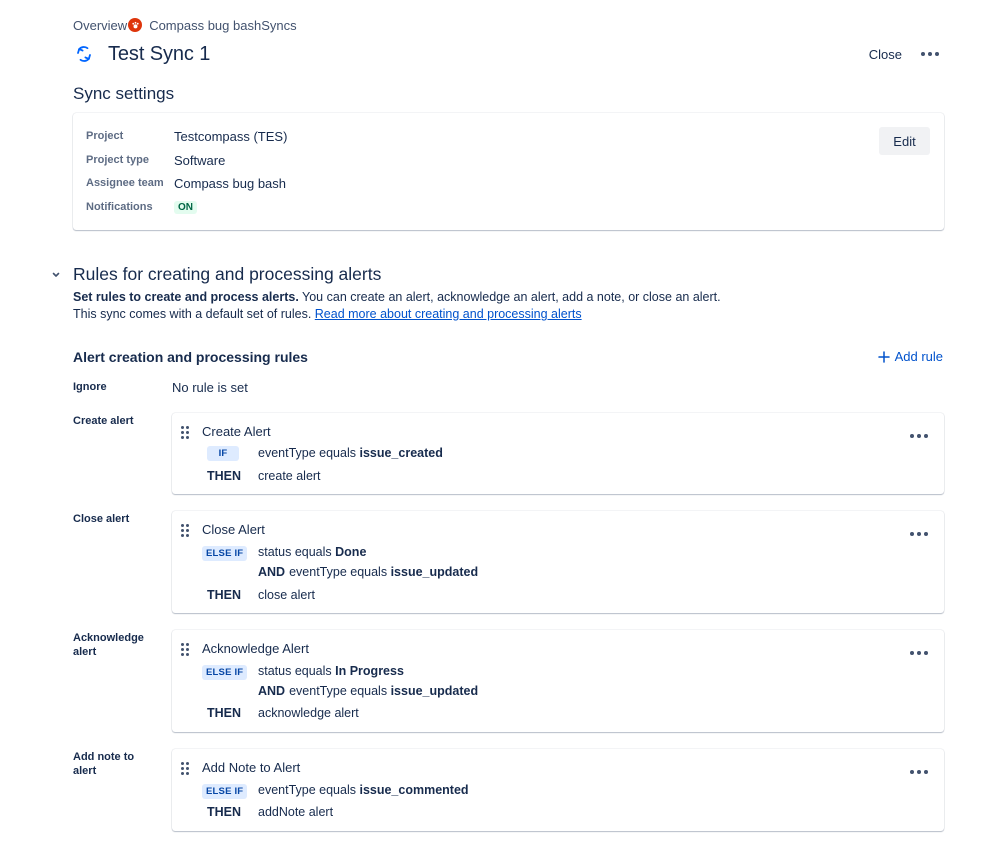 The height and width of the screenshot is (850, 998). What do you see at coordinates (414, 790) in the screenshot?
I see `condition-value: issue_commented` at bounding box center [414, 790].